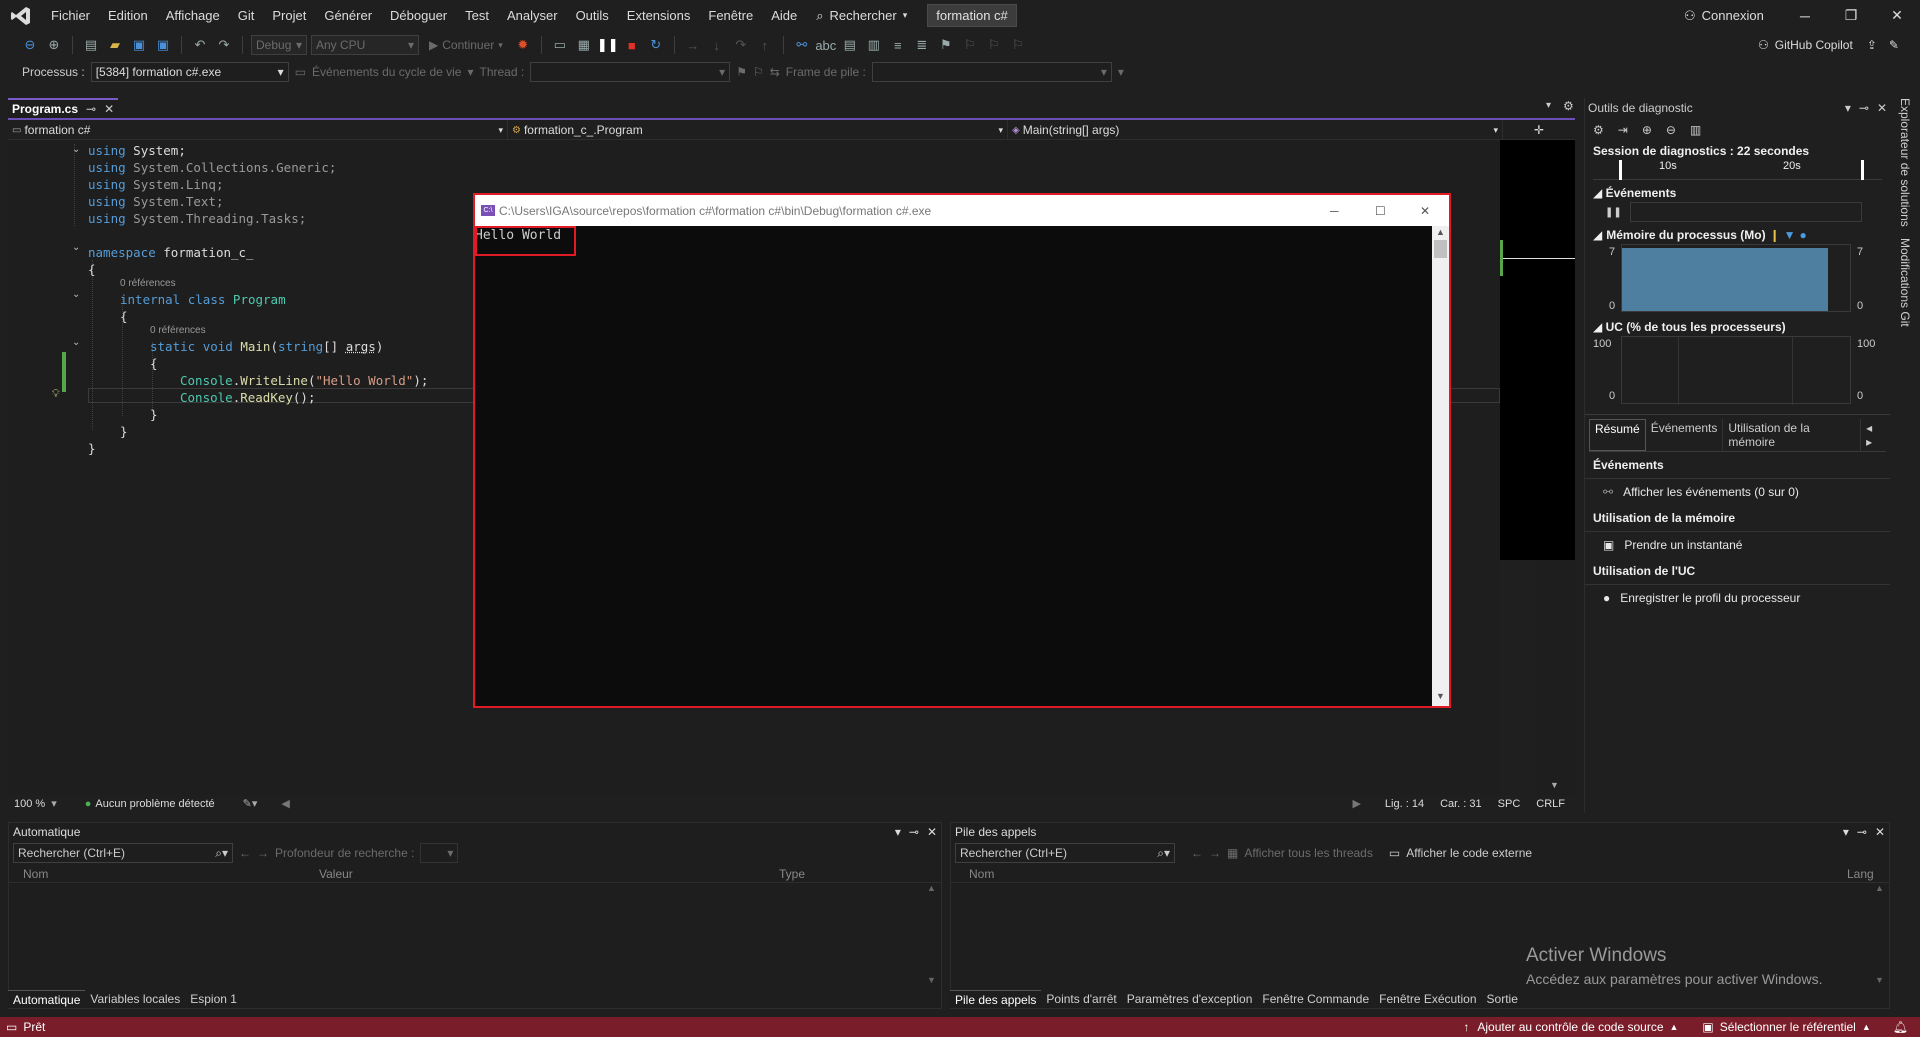 The height and width of the screenshot is (1037, 1920). Describe the element at coordinates (1440, 249) in the screenshot. I see `scroll-thumb` at that location.